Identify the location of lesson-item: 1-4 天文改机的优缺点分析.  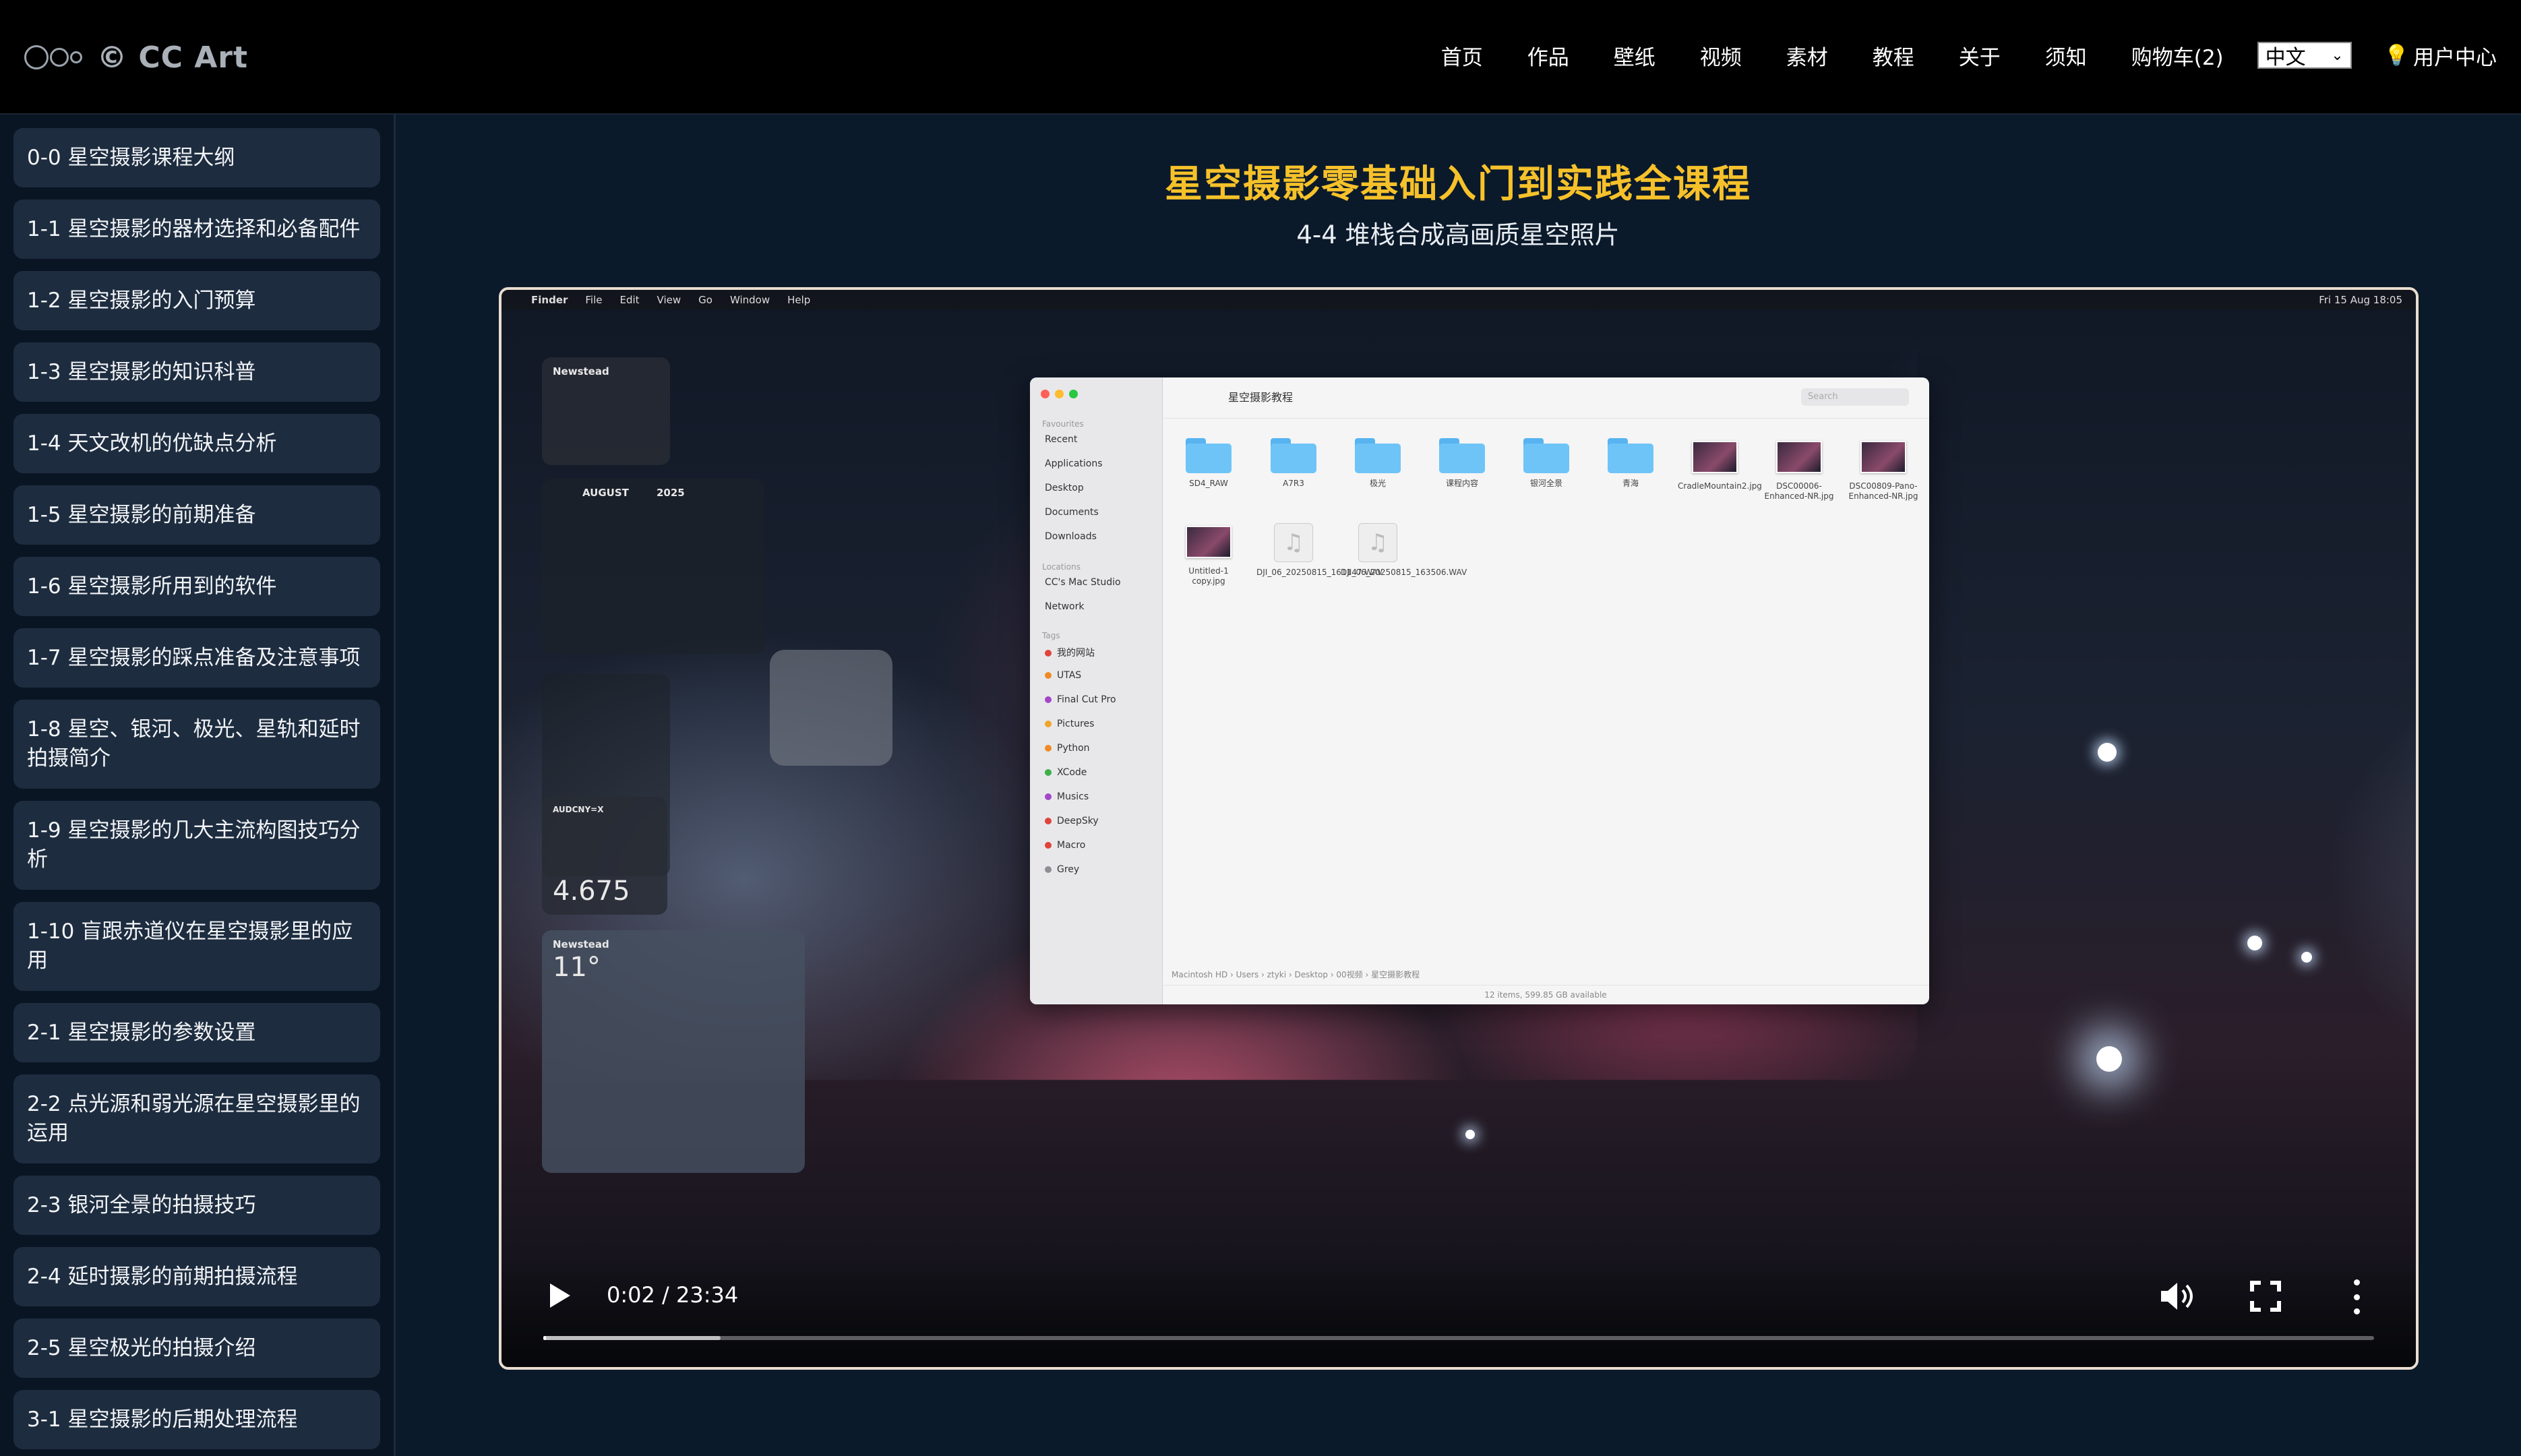
(196, 443).